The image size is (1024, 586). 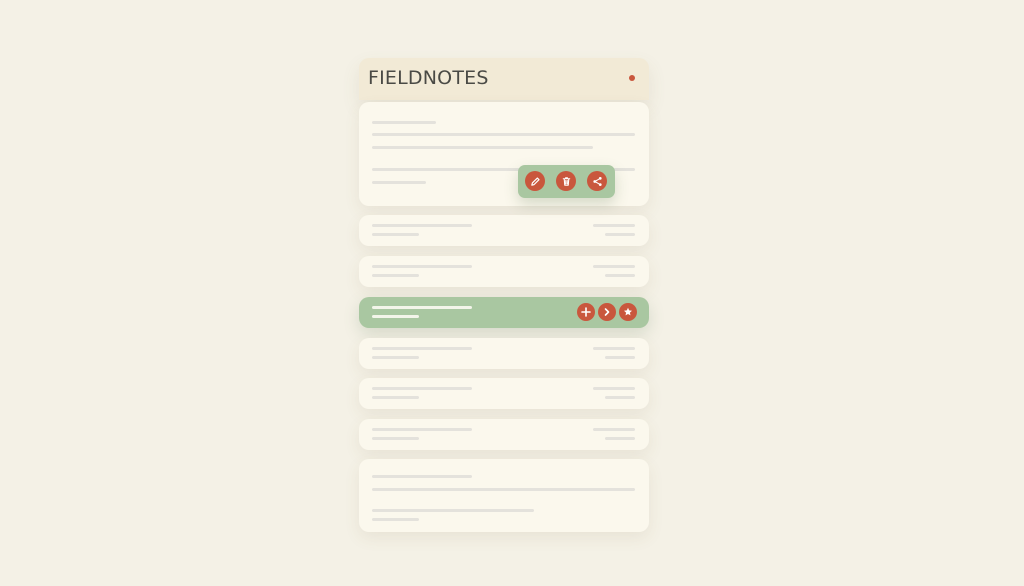 What do you see at coordinates (504, 312) in the screenshot?
I see `list-item-selected` at bounding box center [504, 312].